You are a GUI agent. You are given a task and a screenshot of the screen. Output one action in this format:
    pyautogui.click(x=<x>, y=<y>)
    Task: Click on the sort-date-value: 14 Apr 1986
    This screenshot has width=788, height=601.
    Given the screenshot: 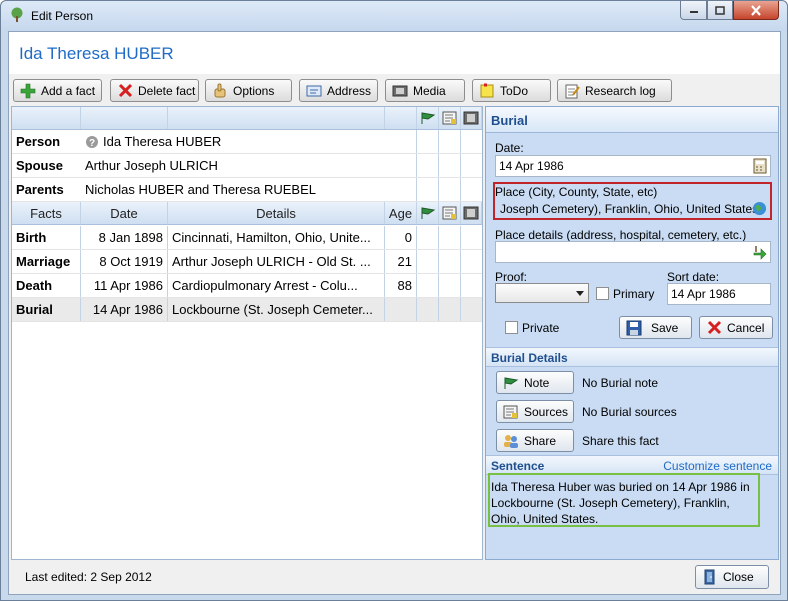 What is the action you would take?
    pyautogui.click(x=703, y=294)
    